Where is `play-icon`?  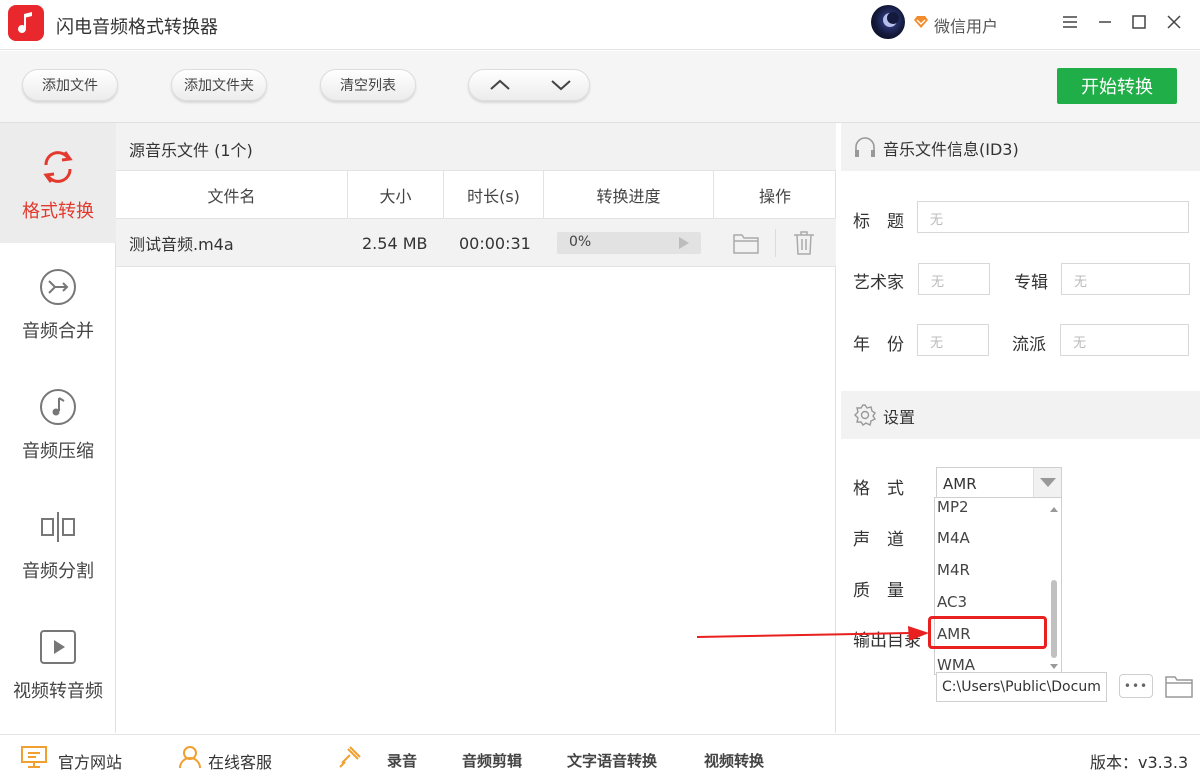 play-icon is located at coordinates (684, 243).